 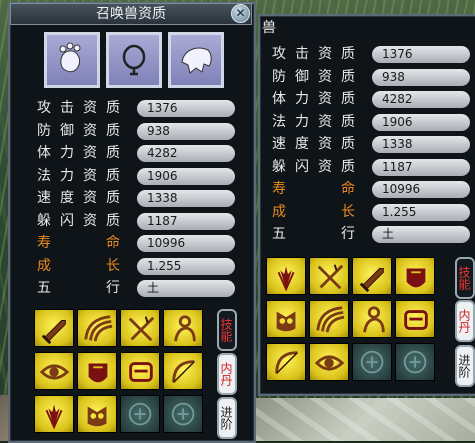 I want to click on advance-button: 进阶, so click(x=227, y=418).